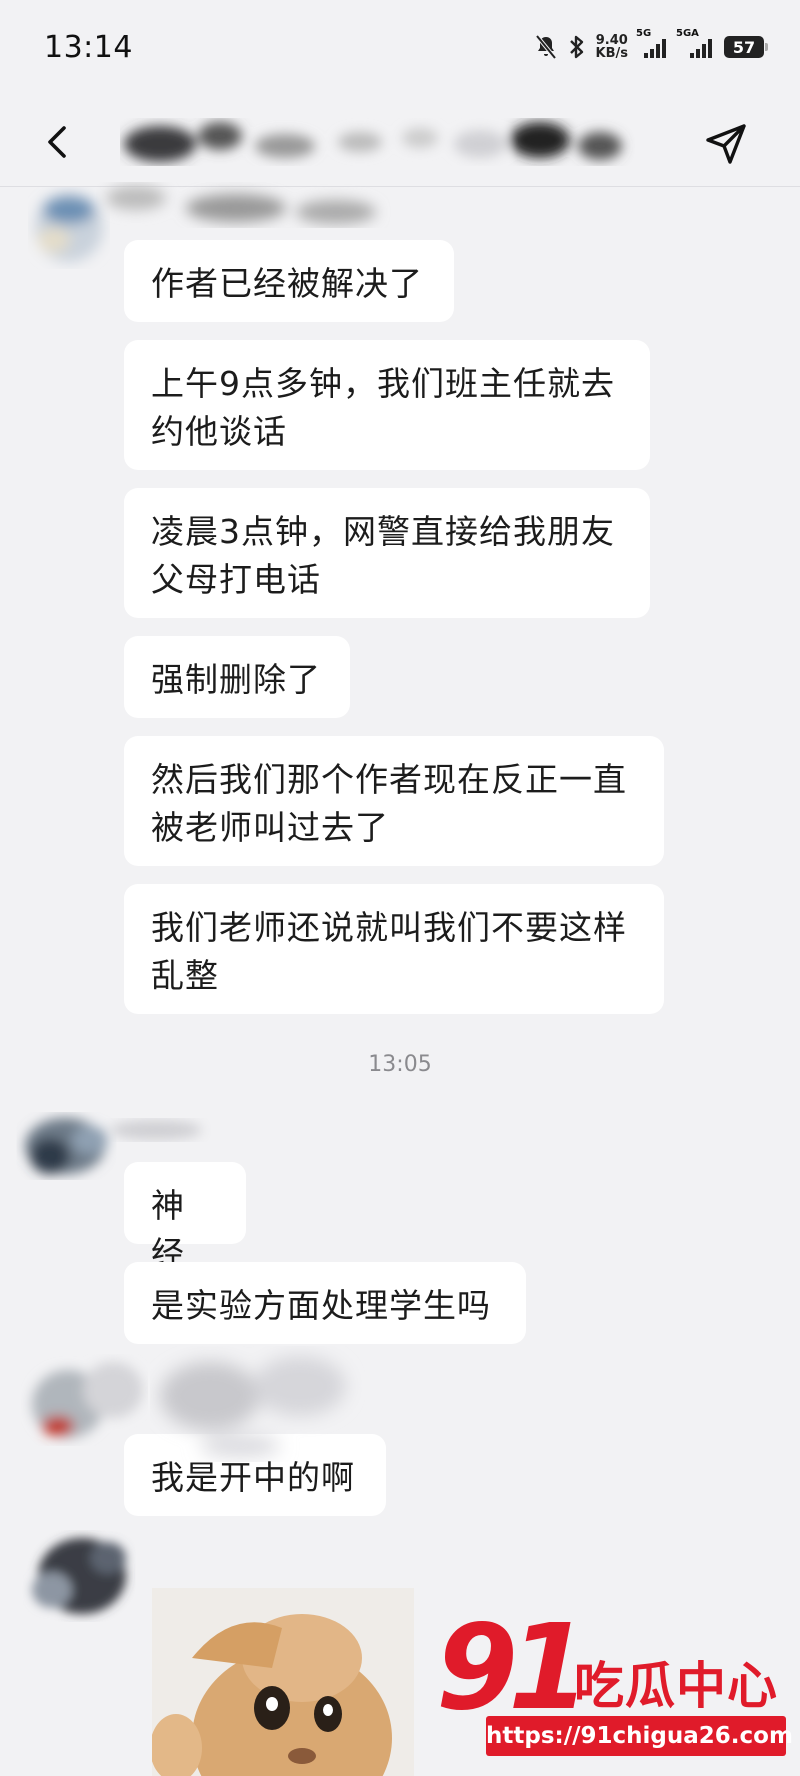  What do you see at coordinates (394, 801) in the screenshot?
I see `message-bubble: 然后我们那个作者现在反正一直被老师叫过去了` at bounding box center [394, 801].